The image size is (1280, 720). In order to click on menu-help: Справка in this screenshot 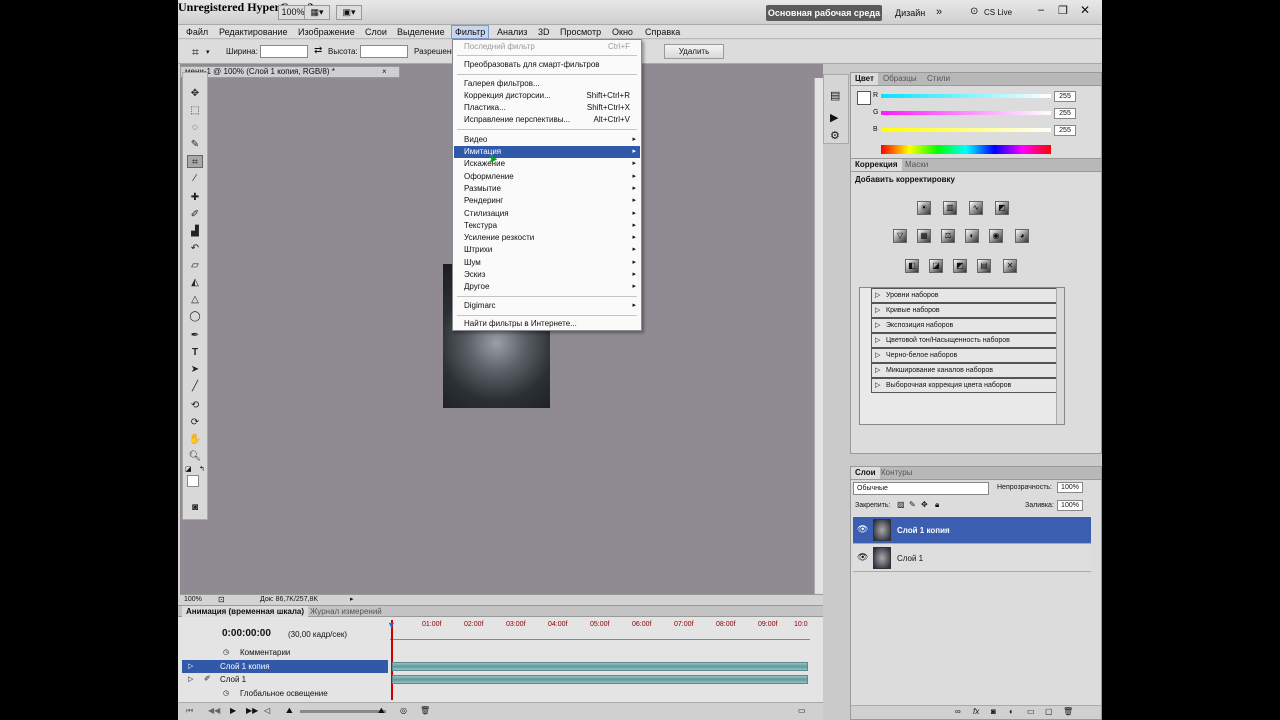, I will do `click(662, 32)`.